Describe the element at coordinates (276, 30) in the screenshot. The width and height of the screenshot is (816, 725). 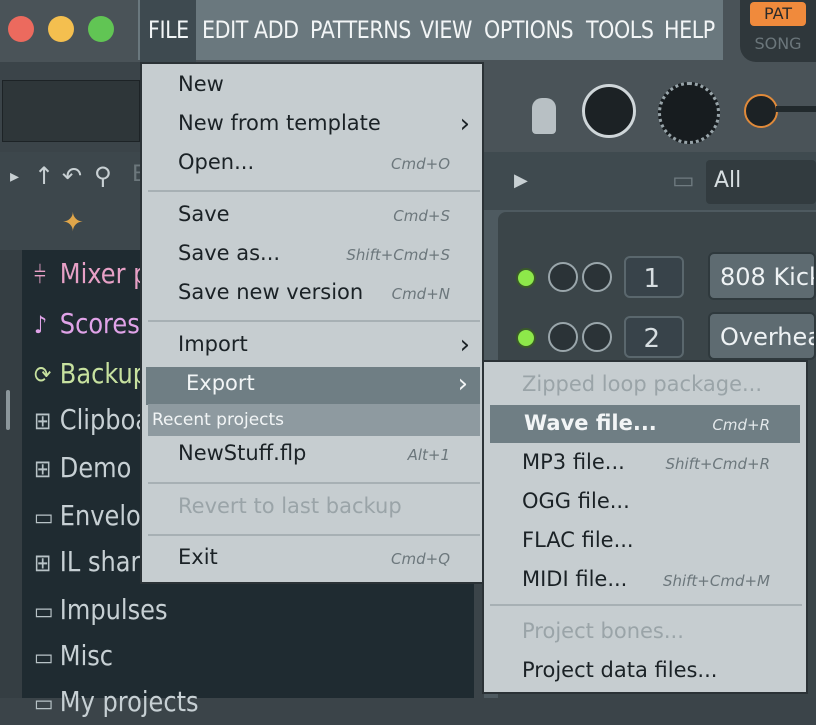
I see `menu-add: ADD` at that location.